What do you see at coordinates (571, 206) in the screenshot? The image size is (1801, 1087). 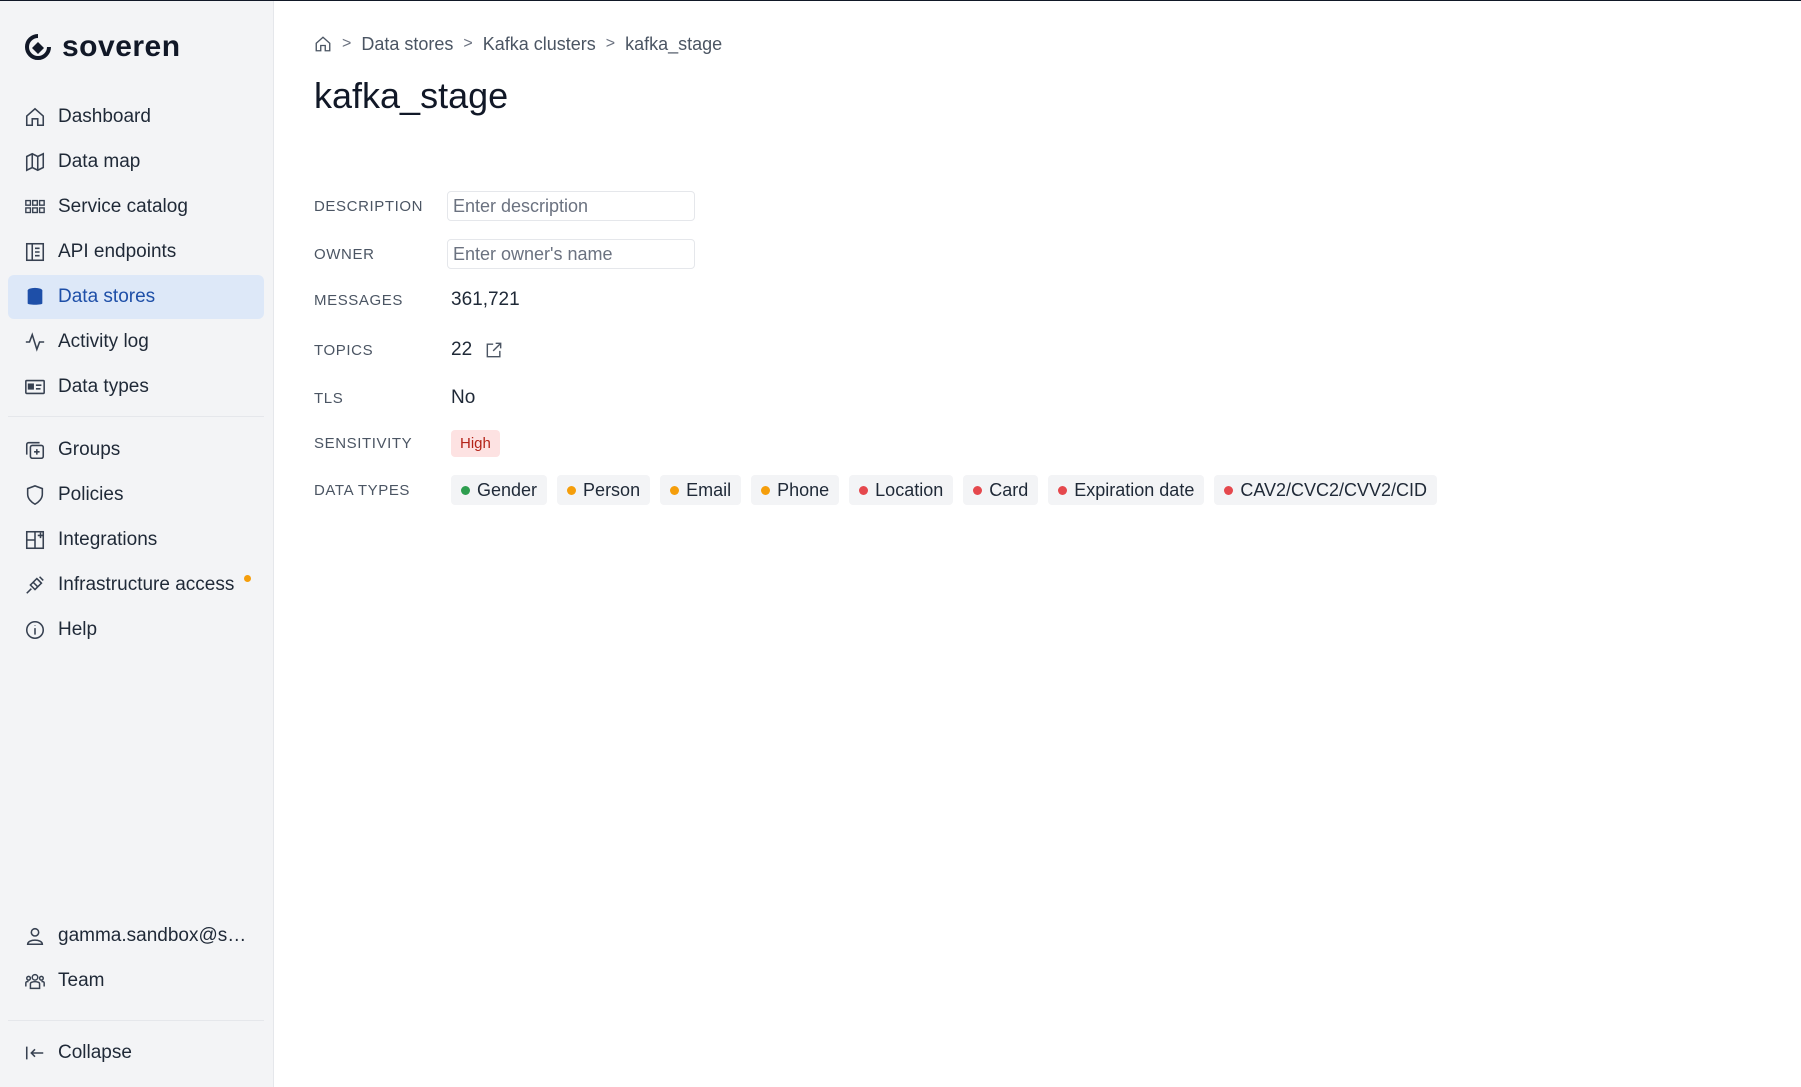 I see `description-input` at bounding box center [571, 206].